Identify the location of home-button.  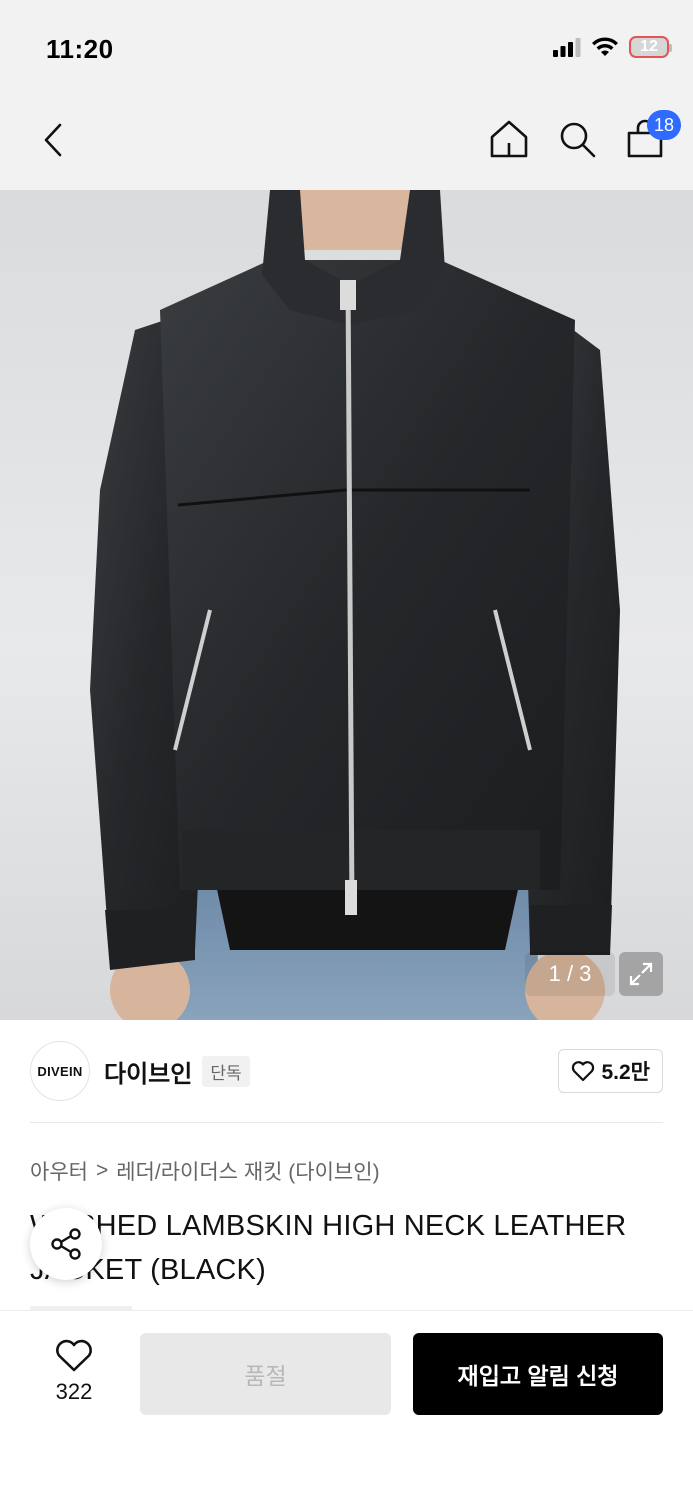
(509, 139).